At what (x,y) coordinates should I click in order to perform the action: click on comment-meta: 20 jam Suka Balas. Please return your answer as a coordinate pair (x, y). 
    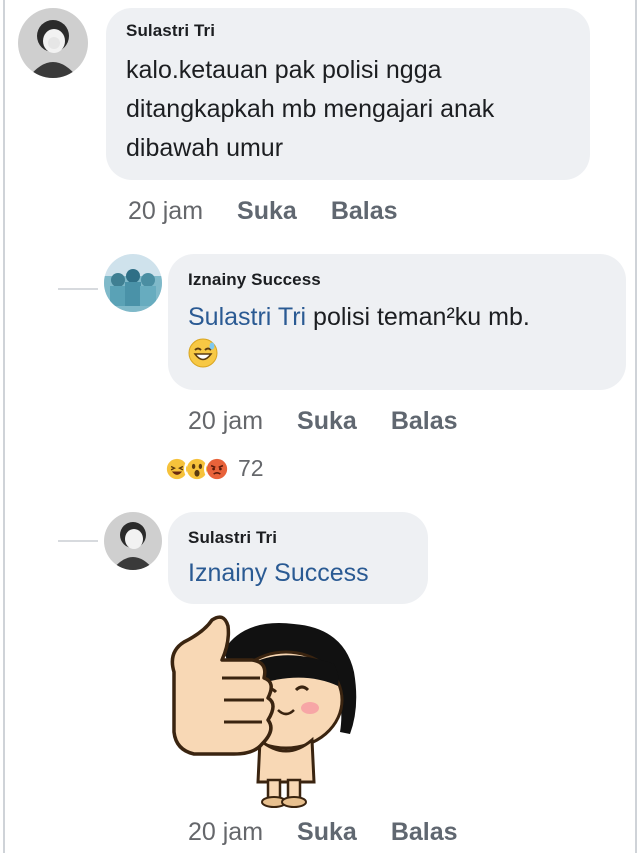
    Looking at the image, I should click on (263, 211).